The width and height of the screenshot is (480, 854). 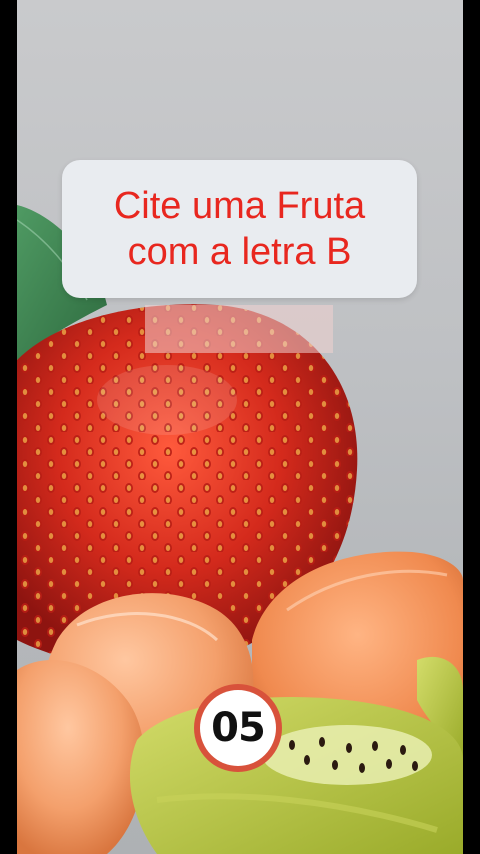 I want to click on question-number-circle: 05, so click(x=238, y=728).